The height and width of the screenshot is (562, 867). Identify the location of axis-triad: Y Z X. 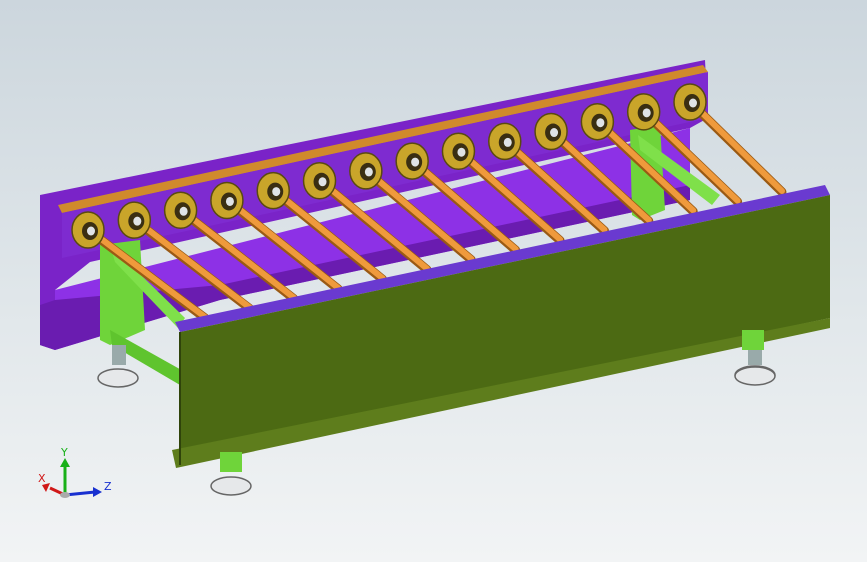
(75, 472).